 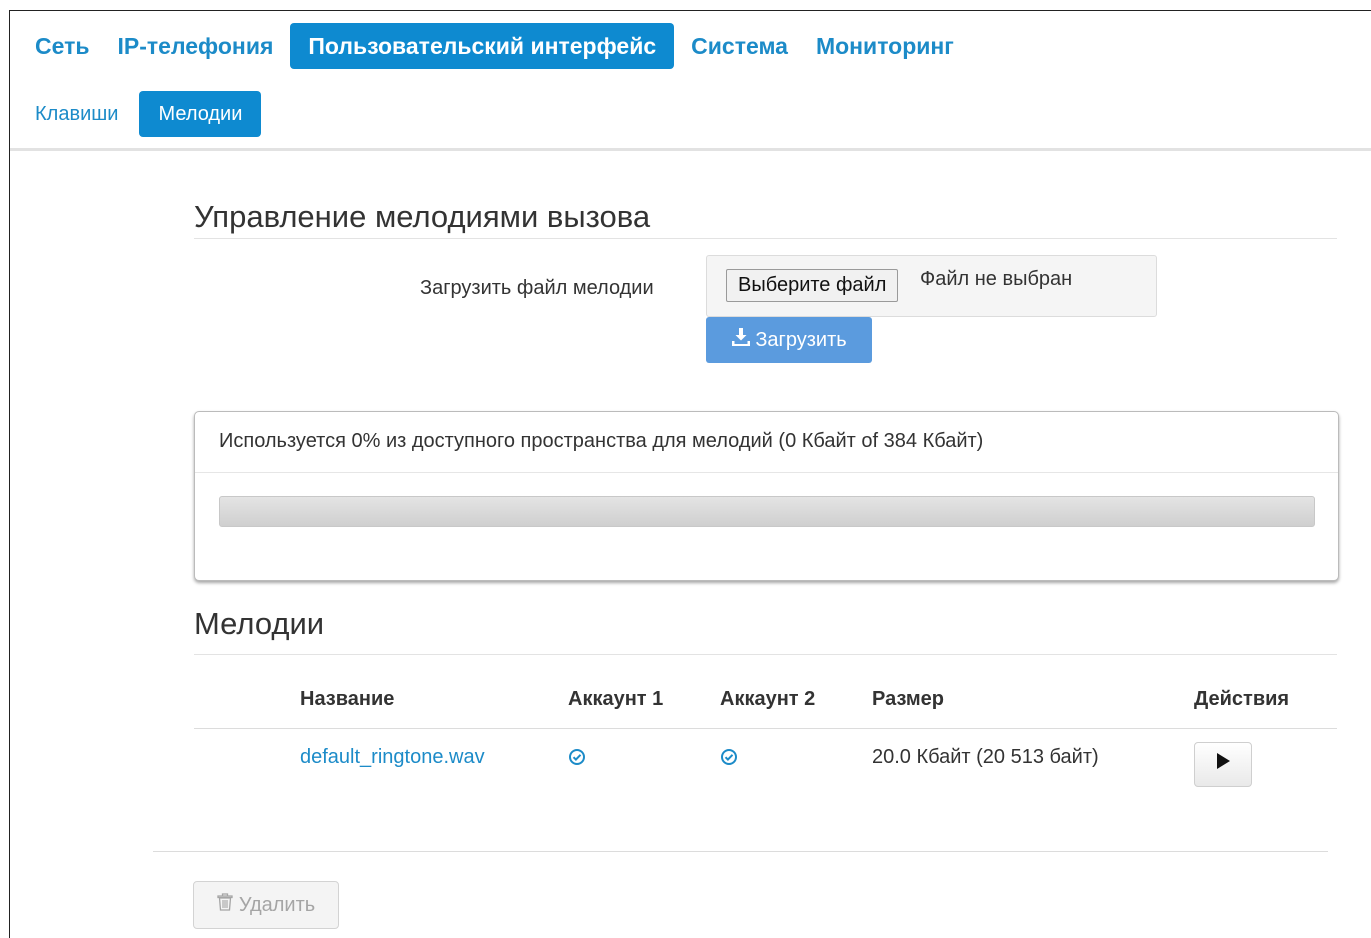 What do you see at coordinates (996, 279) in the screenshot?
I see `file-status: Файл не выбран` at bounding box center [996, 279].